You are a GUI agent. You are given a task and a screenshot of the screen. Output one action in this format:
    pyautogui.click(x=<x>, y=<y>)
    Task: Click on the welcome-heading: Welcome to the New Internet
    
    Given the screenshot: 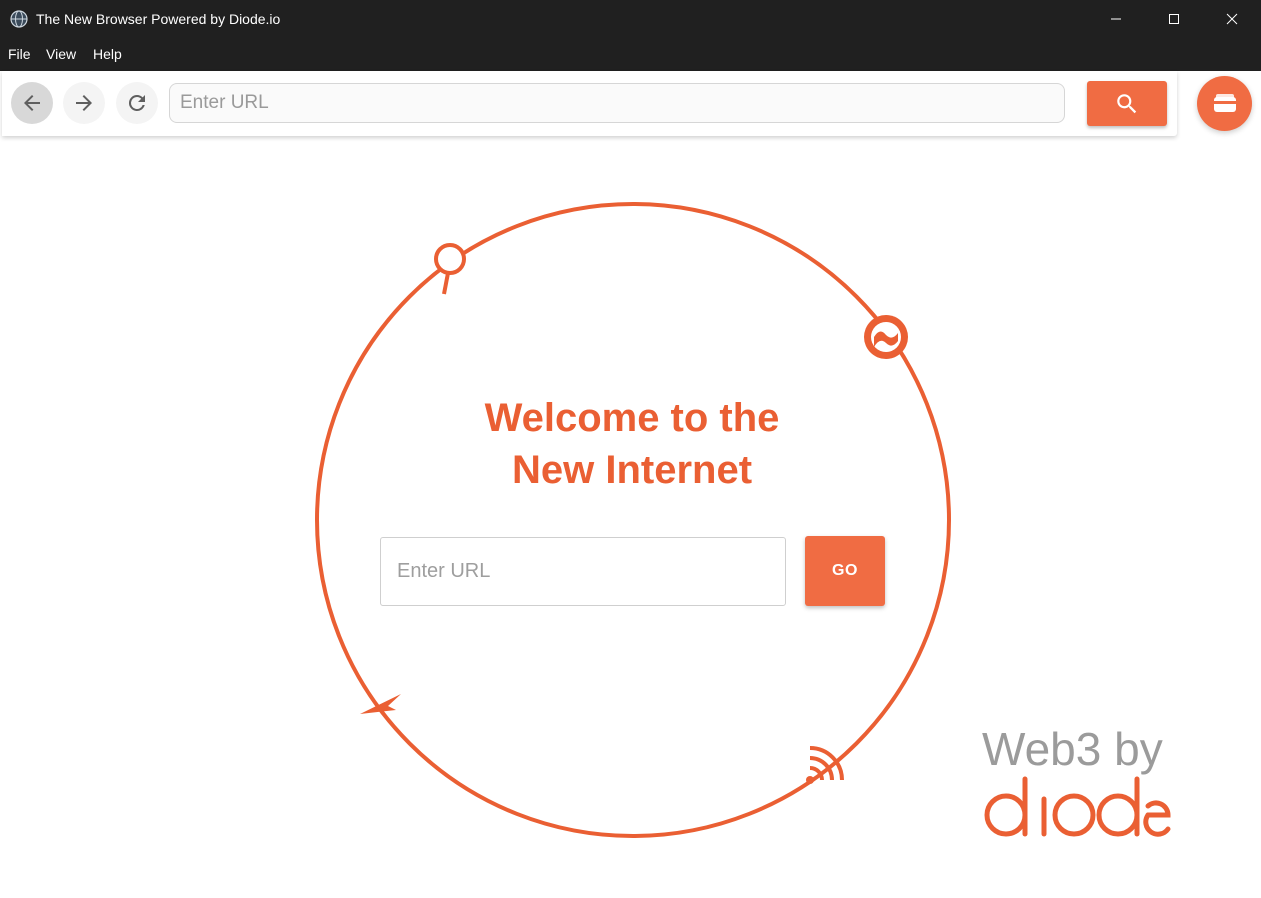 What is the action you would take?
    pyautogui.click(x=632, y=444)
    